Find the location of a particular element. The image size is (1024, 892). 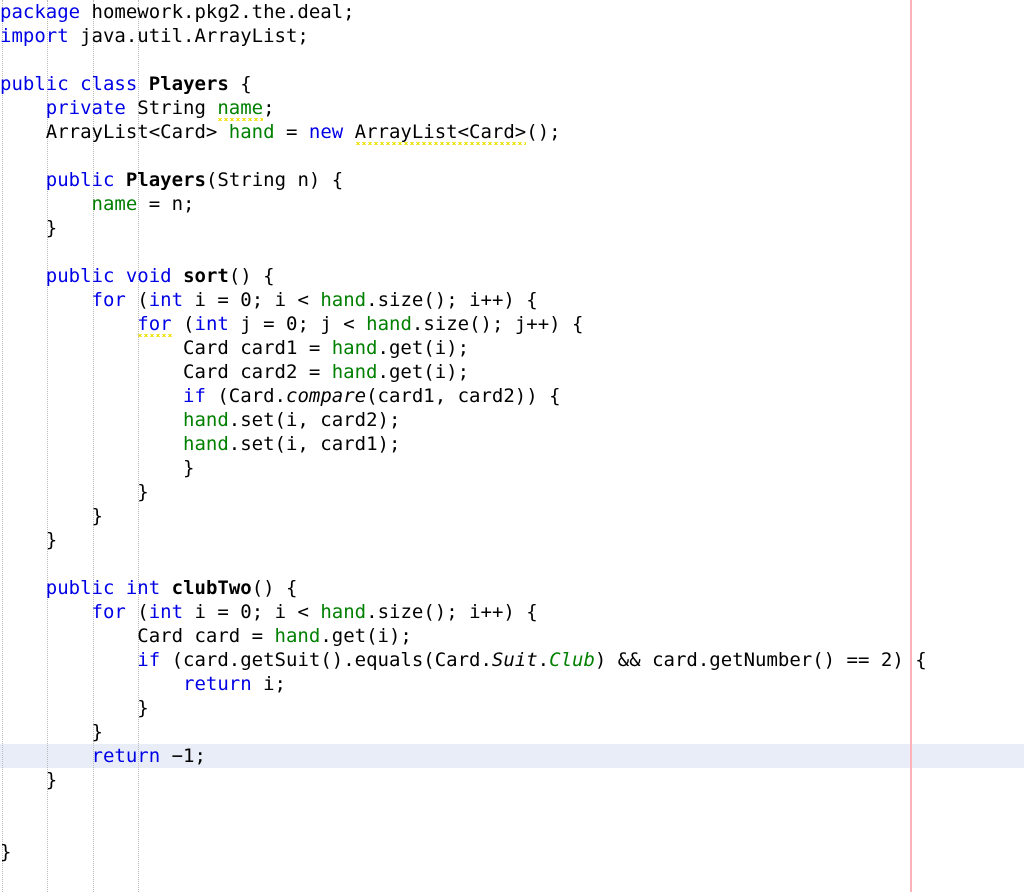

code-token: package is located at coordinates (40, 12).